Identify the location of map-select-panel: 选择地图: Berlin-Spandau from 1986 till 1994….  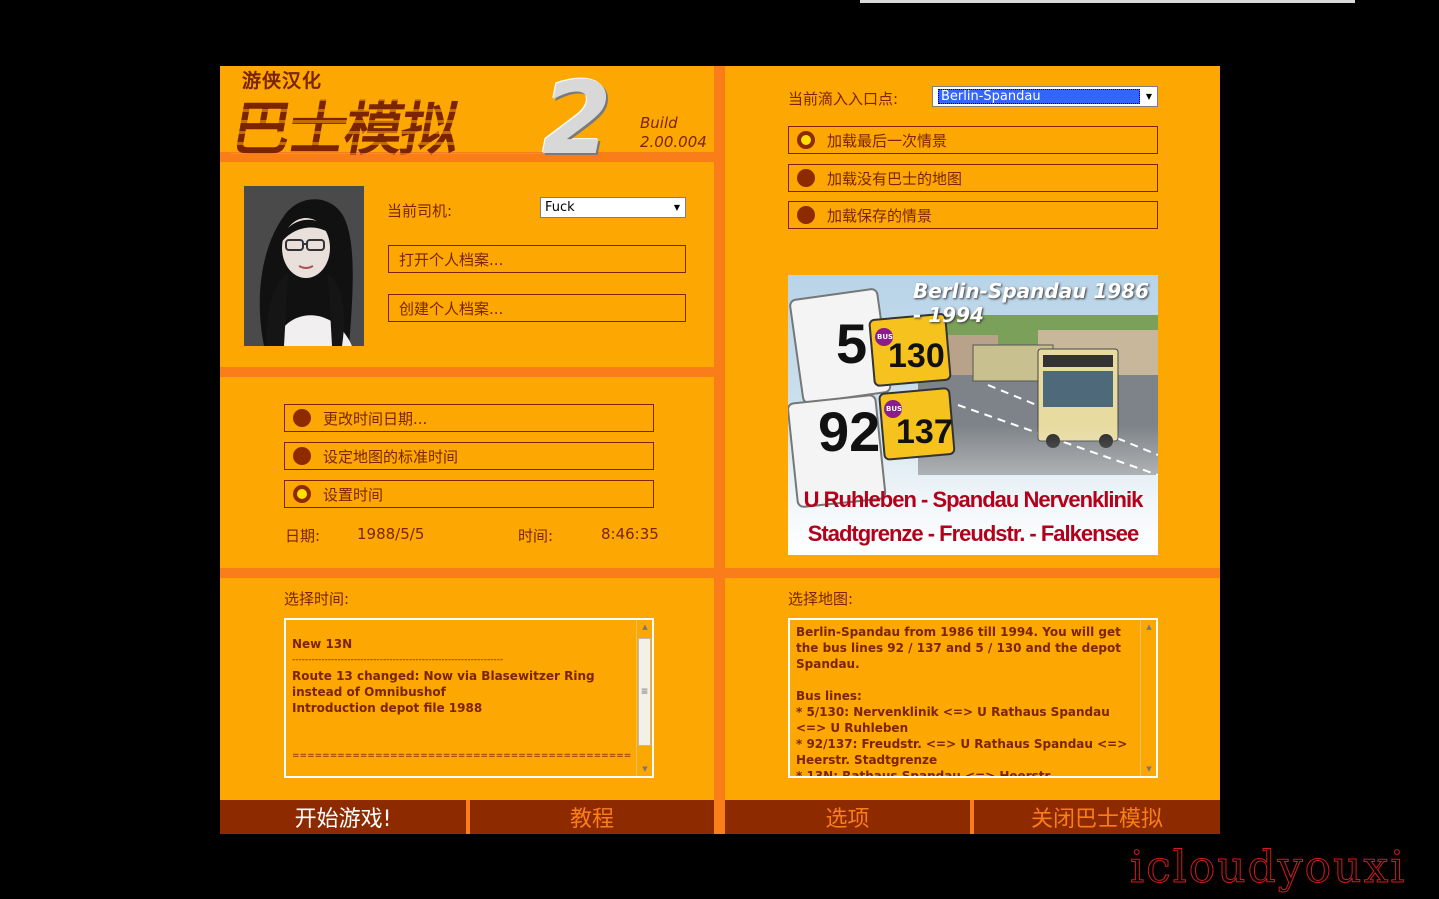
(972, 689).